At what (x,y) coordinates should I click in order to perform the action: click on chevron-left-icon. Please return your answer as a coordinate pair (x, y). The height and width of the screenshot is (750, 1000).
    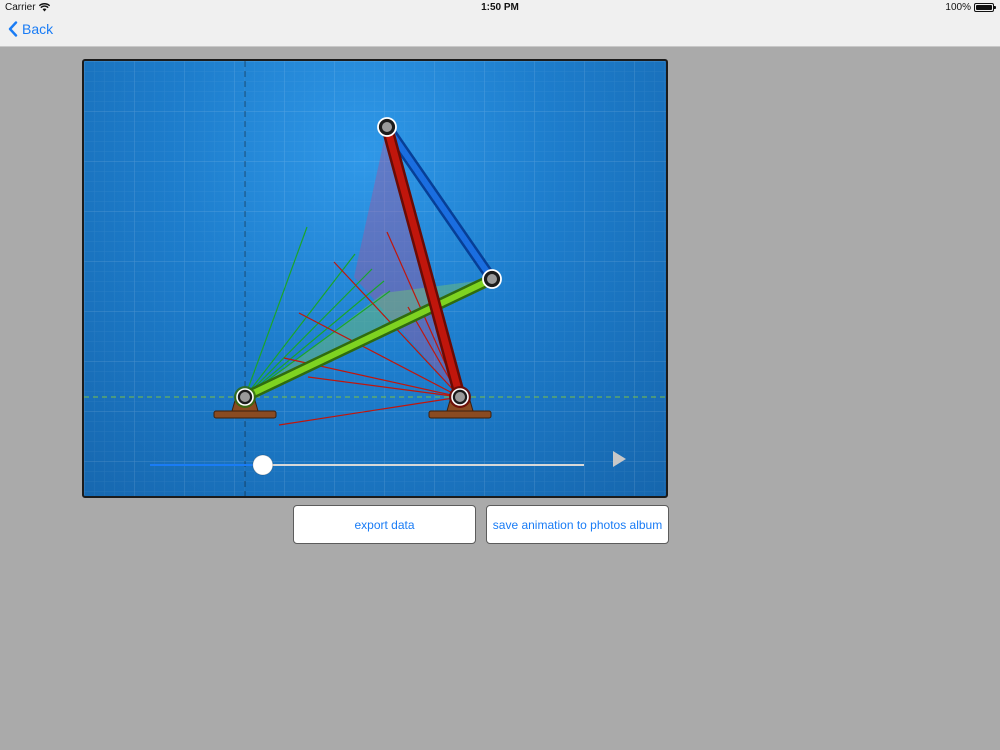
    Looking at the image, I should click on (13, 29).